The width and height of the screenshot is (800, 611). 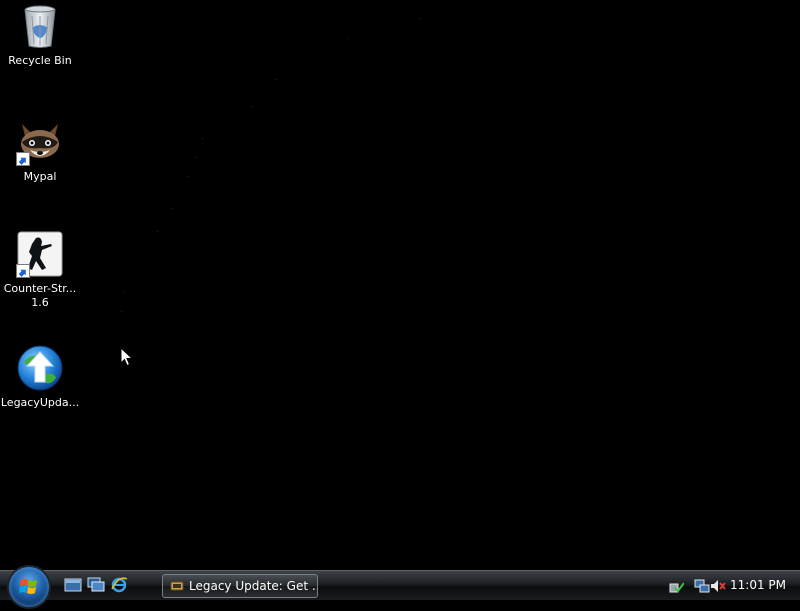 I want to click on show-desktop-icon, so click(x=73, y=585).